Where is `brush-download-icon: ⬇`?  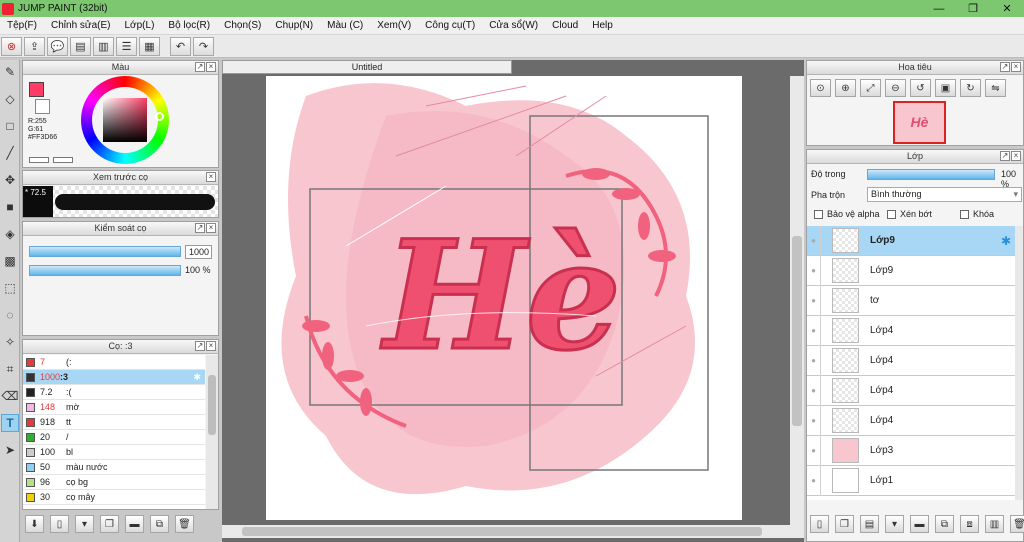 brush-download-icon: ⬇ is located at coordinates (34, 524).